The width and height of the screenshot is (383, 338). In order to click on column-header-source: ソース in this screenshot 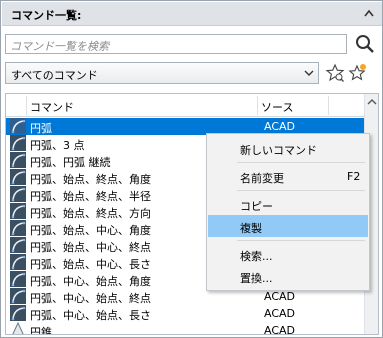, I will do `click(277, 107)`.